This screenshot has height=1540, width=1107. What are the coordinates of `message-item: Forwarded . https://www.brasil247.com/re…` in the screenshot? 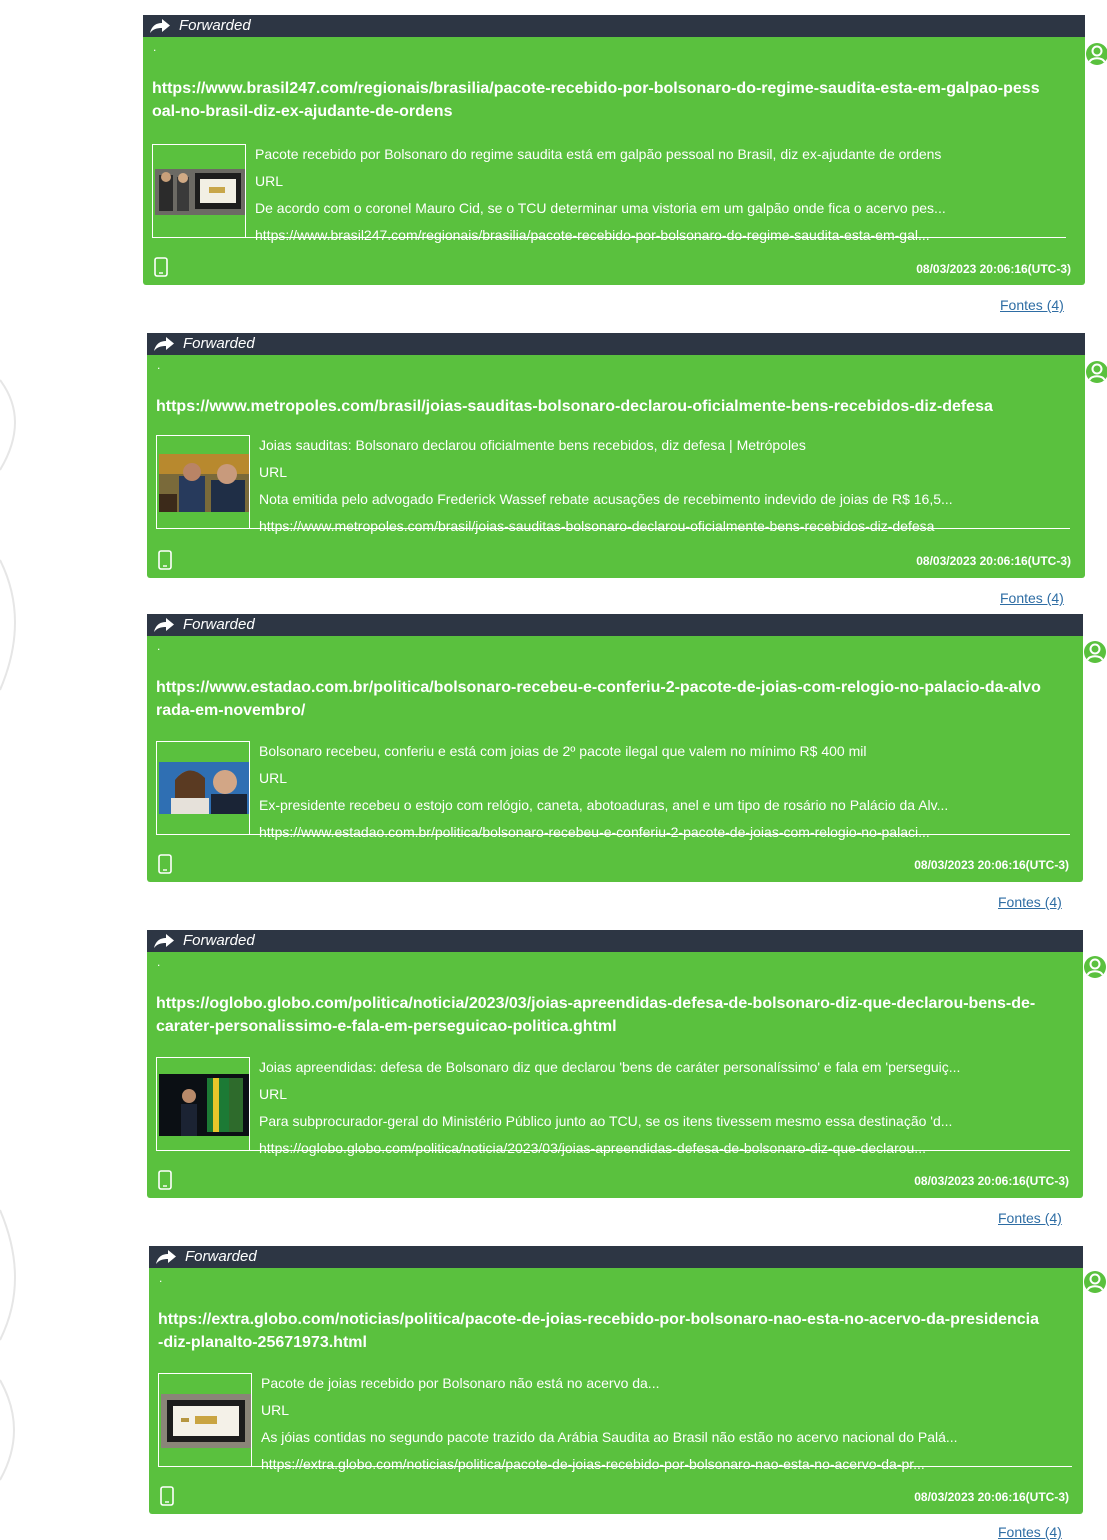 It's located at (614, 150).